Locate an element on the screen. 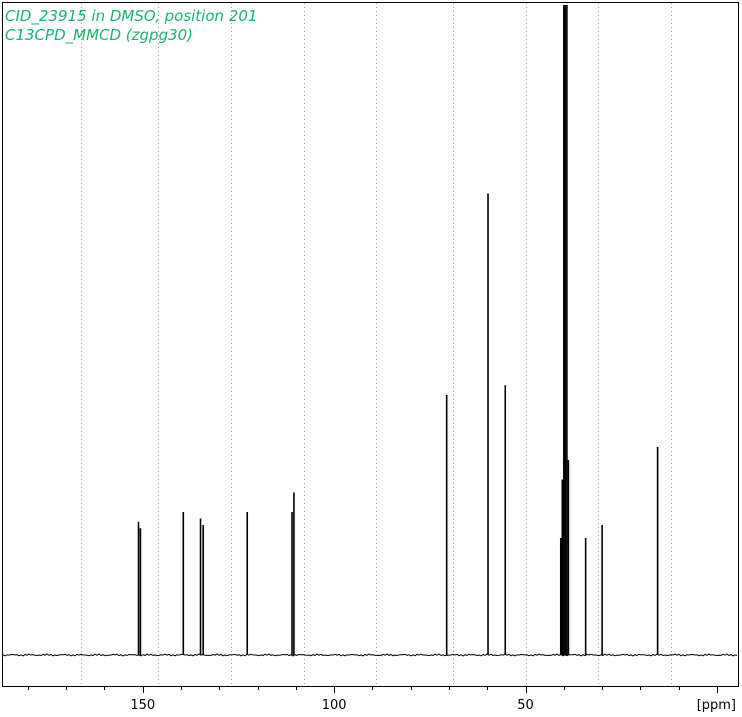 The image size is (742, 717). chart-subtitle: C13CPD_MMCD (zgpg30) is located at coordinates (99, 35).